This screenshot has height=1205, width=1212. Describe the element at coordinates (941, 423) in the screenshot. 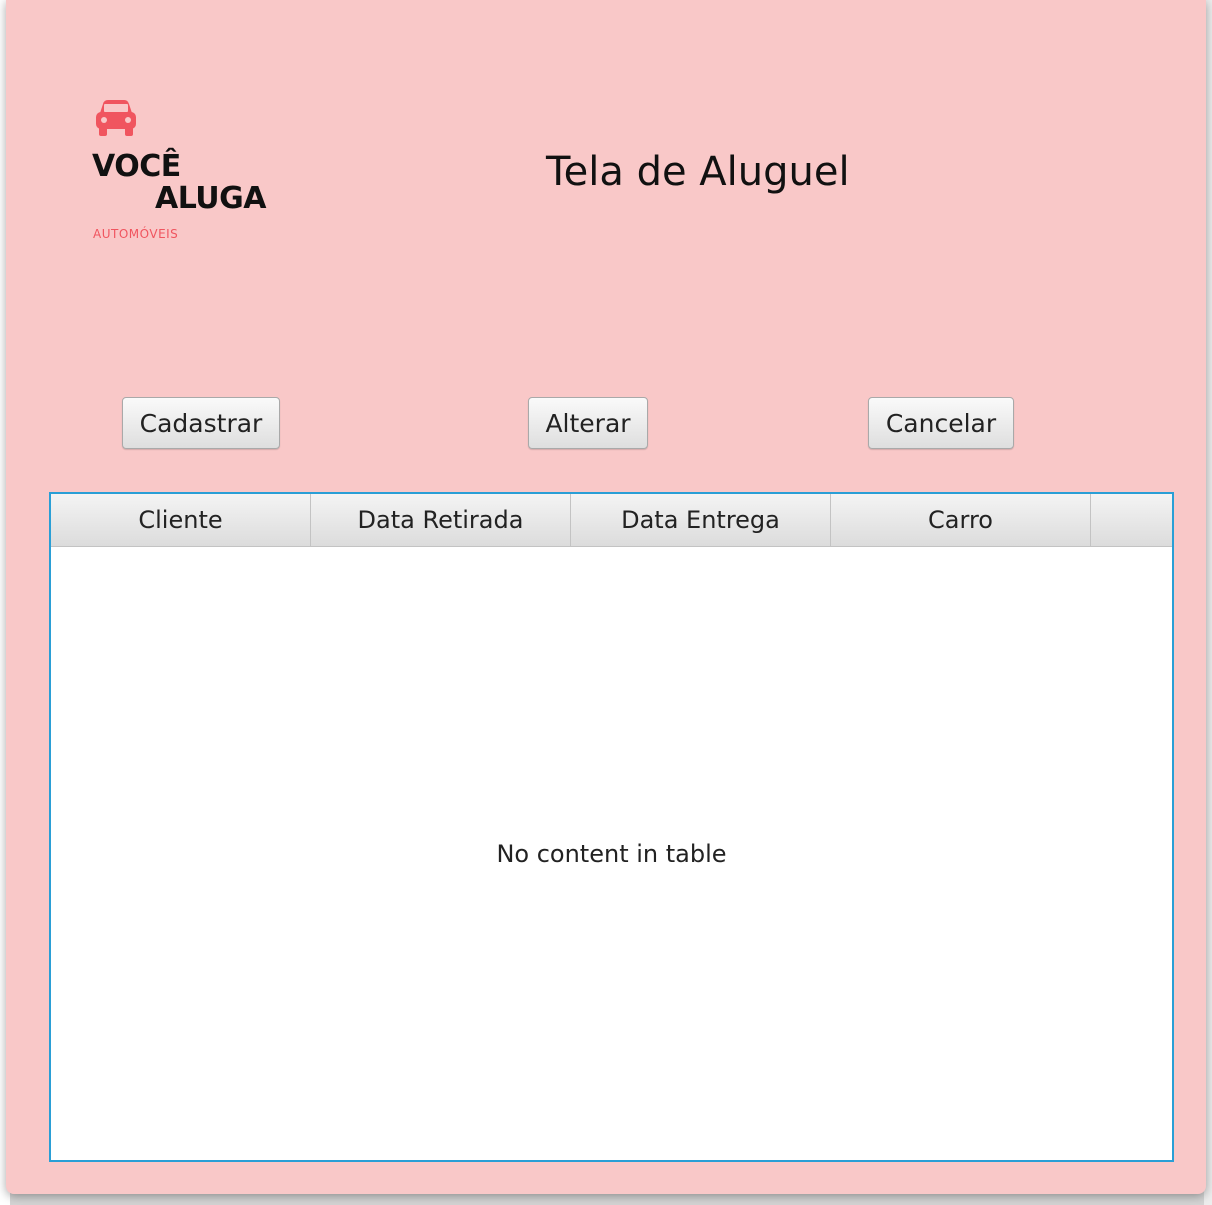

I see `cancelar-button: Cancelar` at that location.